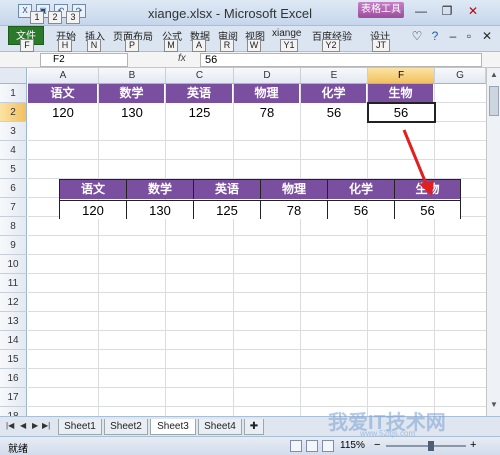 The width and height of the screenshot is (500, 455). I want to click on sheet-tab-sheet2: Sheet2, so click(126, 427).